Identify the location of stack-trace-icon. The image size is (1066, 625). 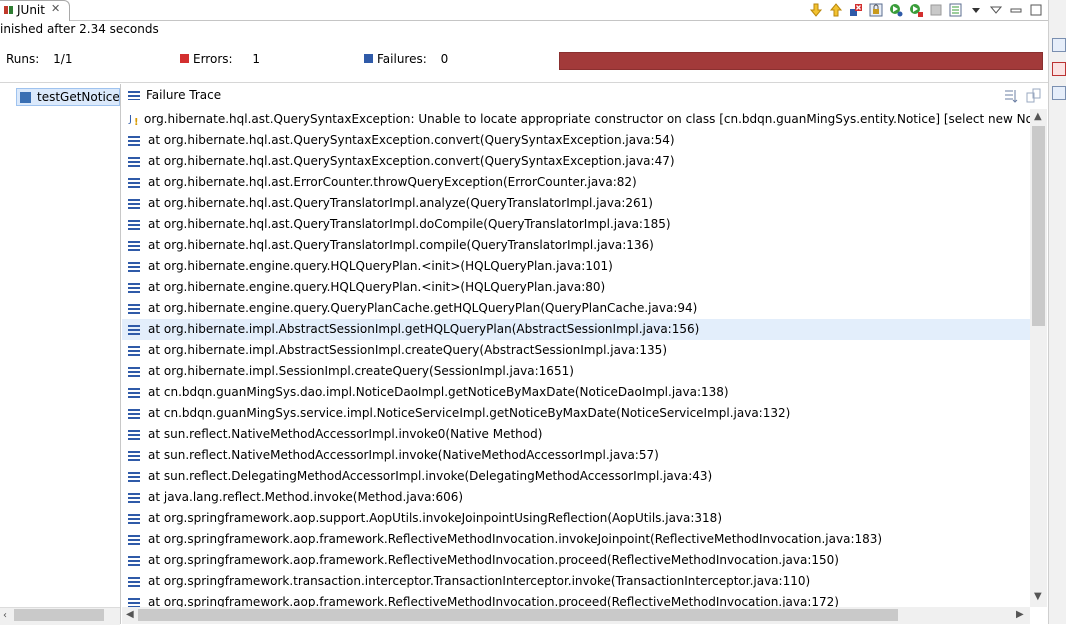
(134, 95).